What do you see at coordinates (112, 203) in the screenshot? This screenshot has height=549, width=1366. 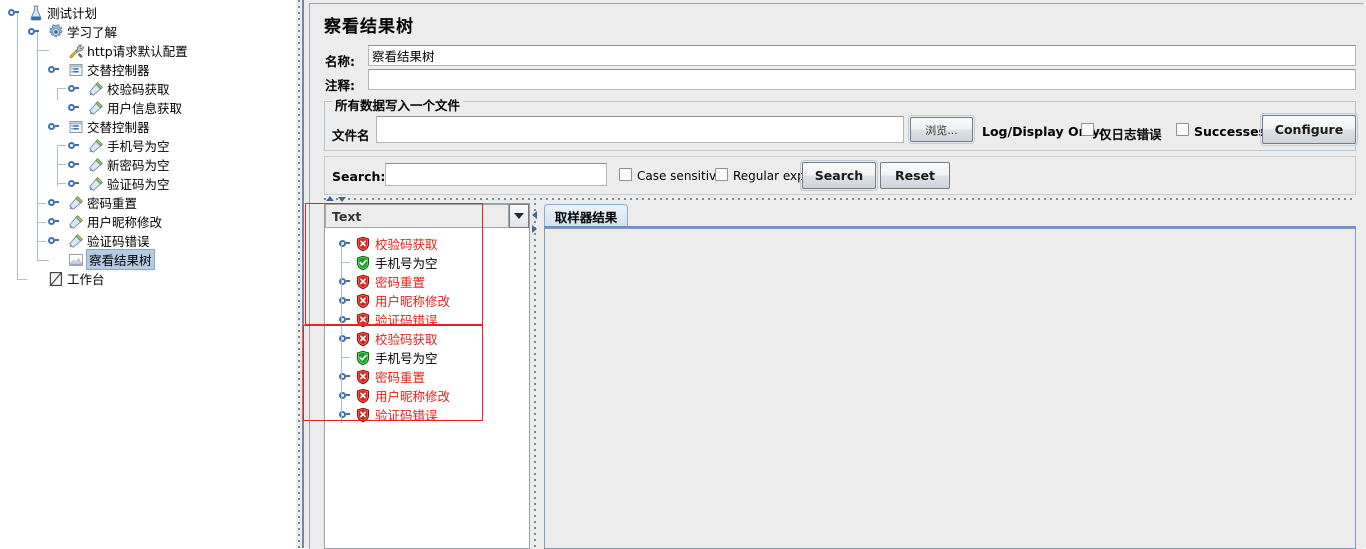 I see `tree-node-label: 密码重置` at bounding box center [112, 203].